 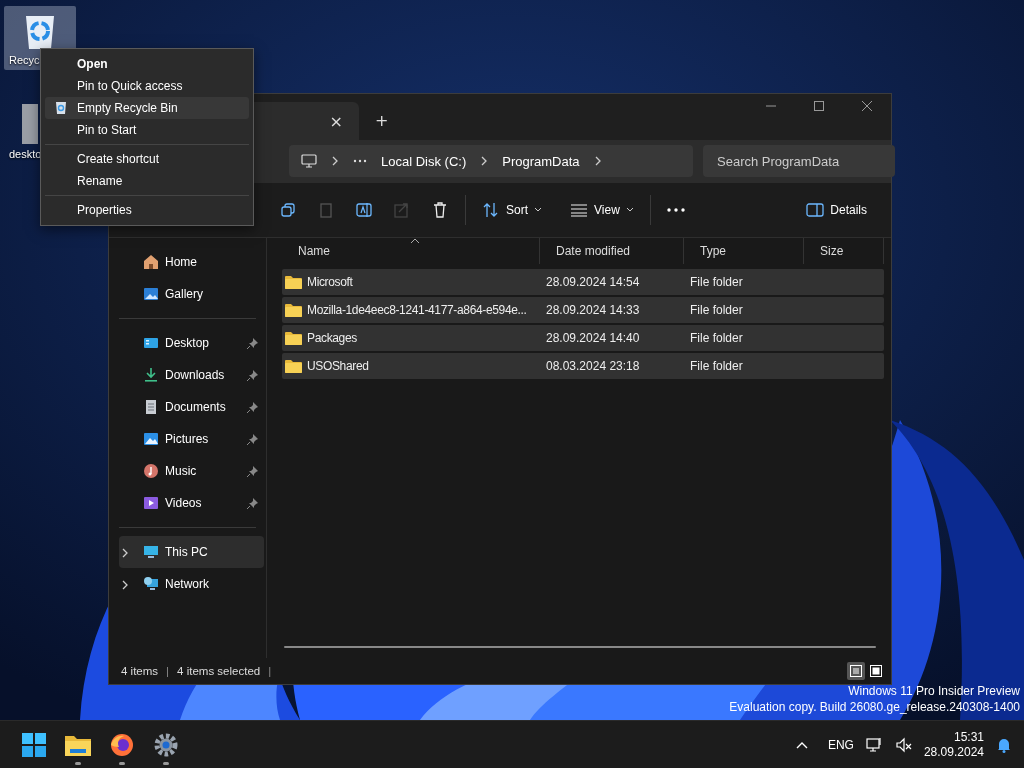 What do you see at coordinates (34, 744) in the screenshot?
I see `windows-logo-icon` at bounding box center [34, 744].